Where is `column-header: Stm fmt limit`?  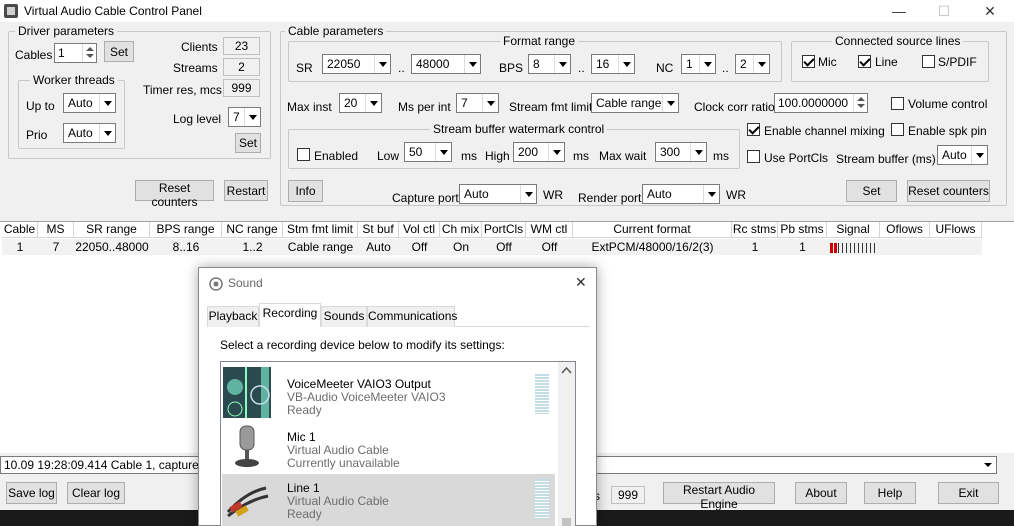
column-header: Stm fmt limit is located at coordinates (320, 230).